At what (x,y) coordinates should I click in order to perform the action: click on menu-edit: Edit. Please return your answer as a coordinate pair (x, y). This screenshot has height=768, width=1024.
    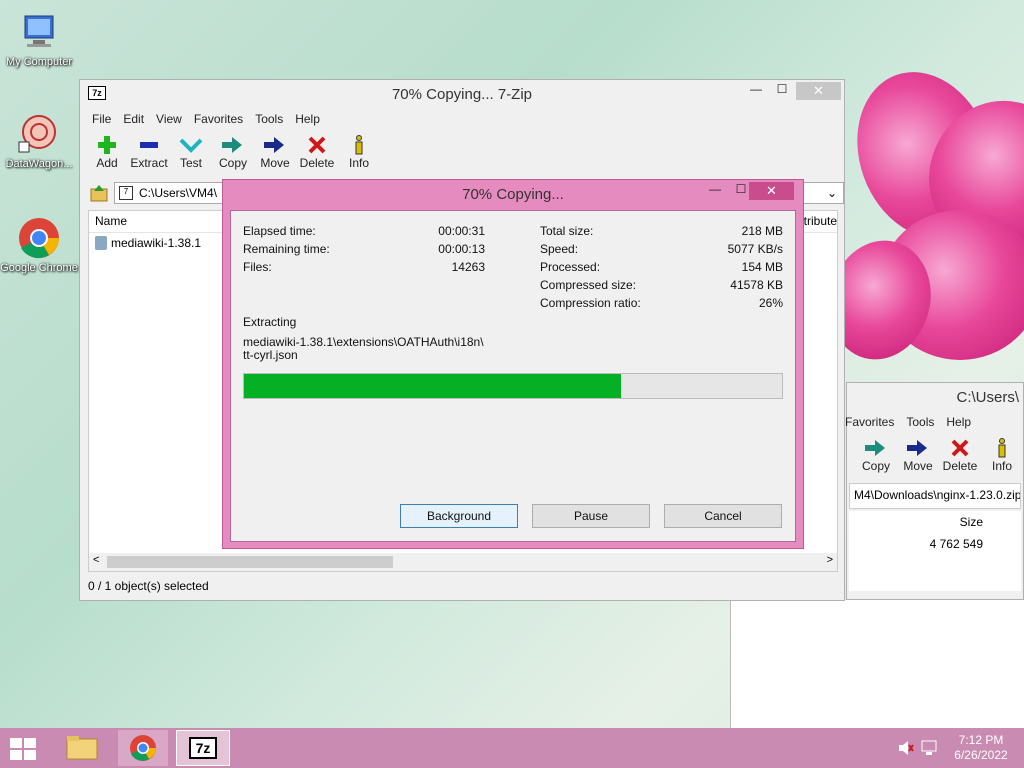
    Looking at the image, I should click on (133, 119).